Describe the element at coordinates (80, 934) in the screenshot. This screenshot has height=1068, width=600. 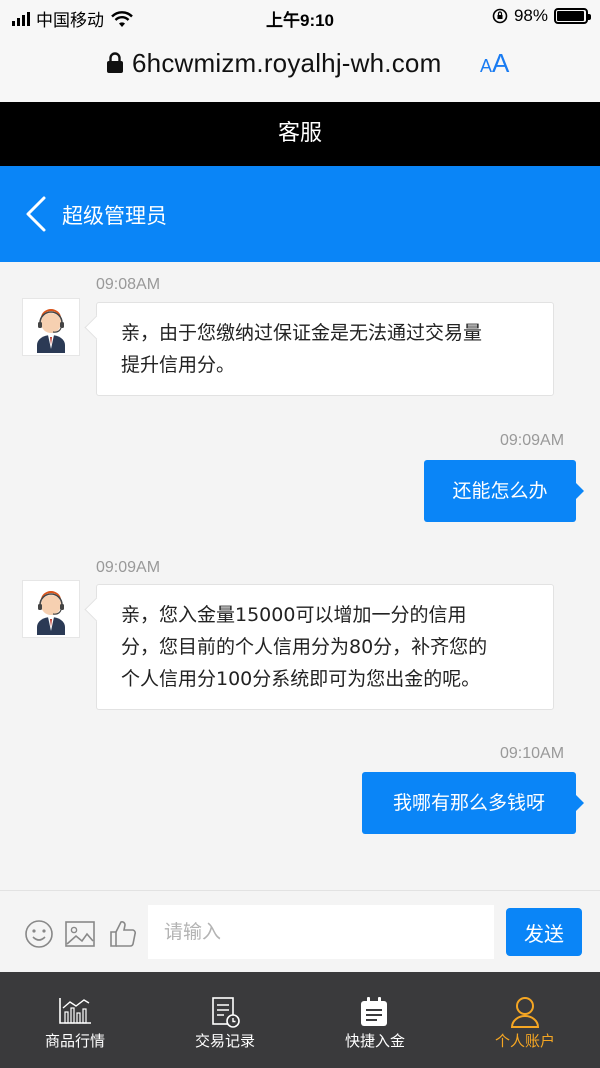
I see `image-icon` at that location.